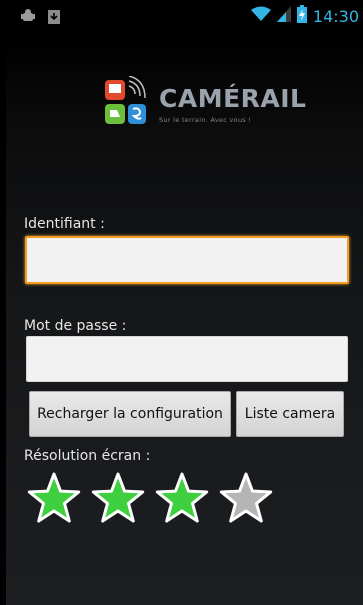 The height and width of the screenshot is (605, 363). I want to click on signal-icon, so click(283, 16).